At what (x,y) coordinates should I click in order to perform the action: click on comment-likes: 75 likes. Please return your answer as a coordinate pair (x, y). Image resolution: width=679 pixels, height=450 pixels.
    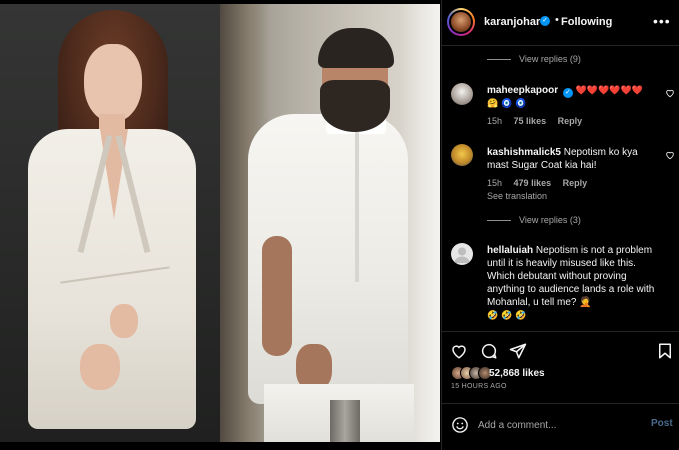
    Looking at the image, I should click on (530, 121).